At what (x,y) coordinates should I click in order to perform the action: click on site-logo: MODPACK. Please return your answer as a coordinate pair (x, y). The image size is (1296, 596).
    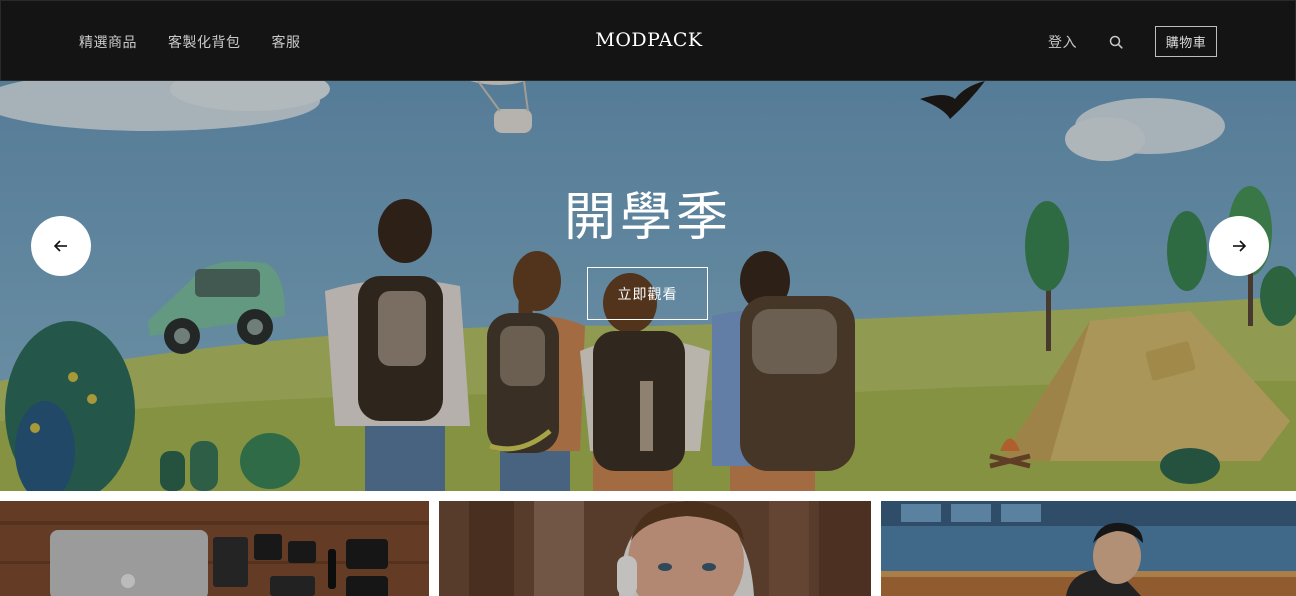
    Looking at the image, I should click on (648, 40).